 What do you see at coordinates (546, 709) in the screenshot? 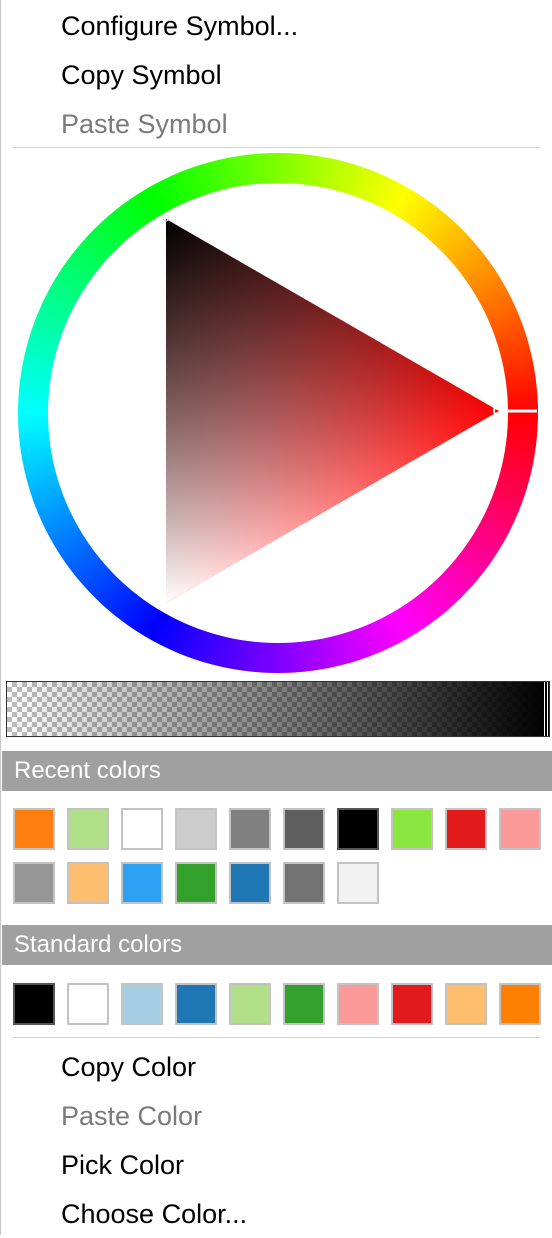
I see `opacity-slider-handle` at bounding box center [546, 709].